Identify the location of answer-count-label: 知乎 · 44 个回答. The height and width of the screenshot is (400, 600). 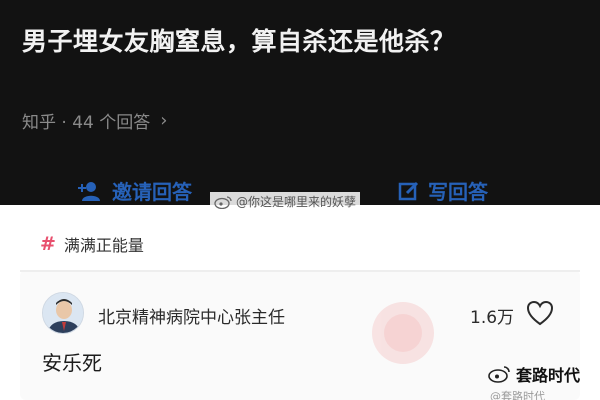
(86, 123).